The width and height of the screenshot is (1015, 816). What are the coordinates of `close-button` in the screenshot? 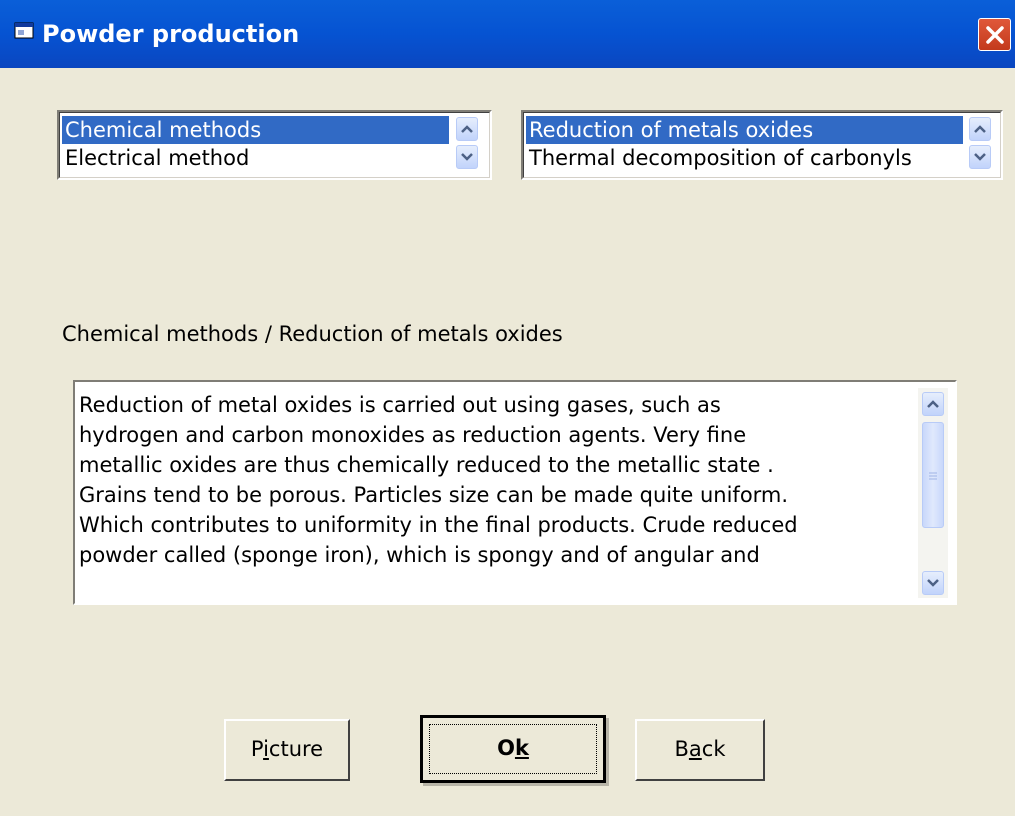 It's located at (994, 34).